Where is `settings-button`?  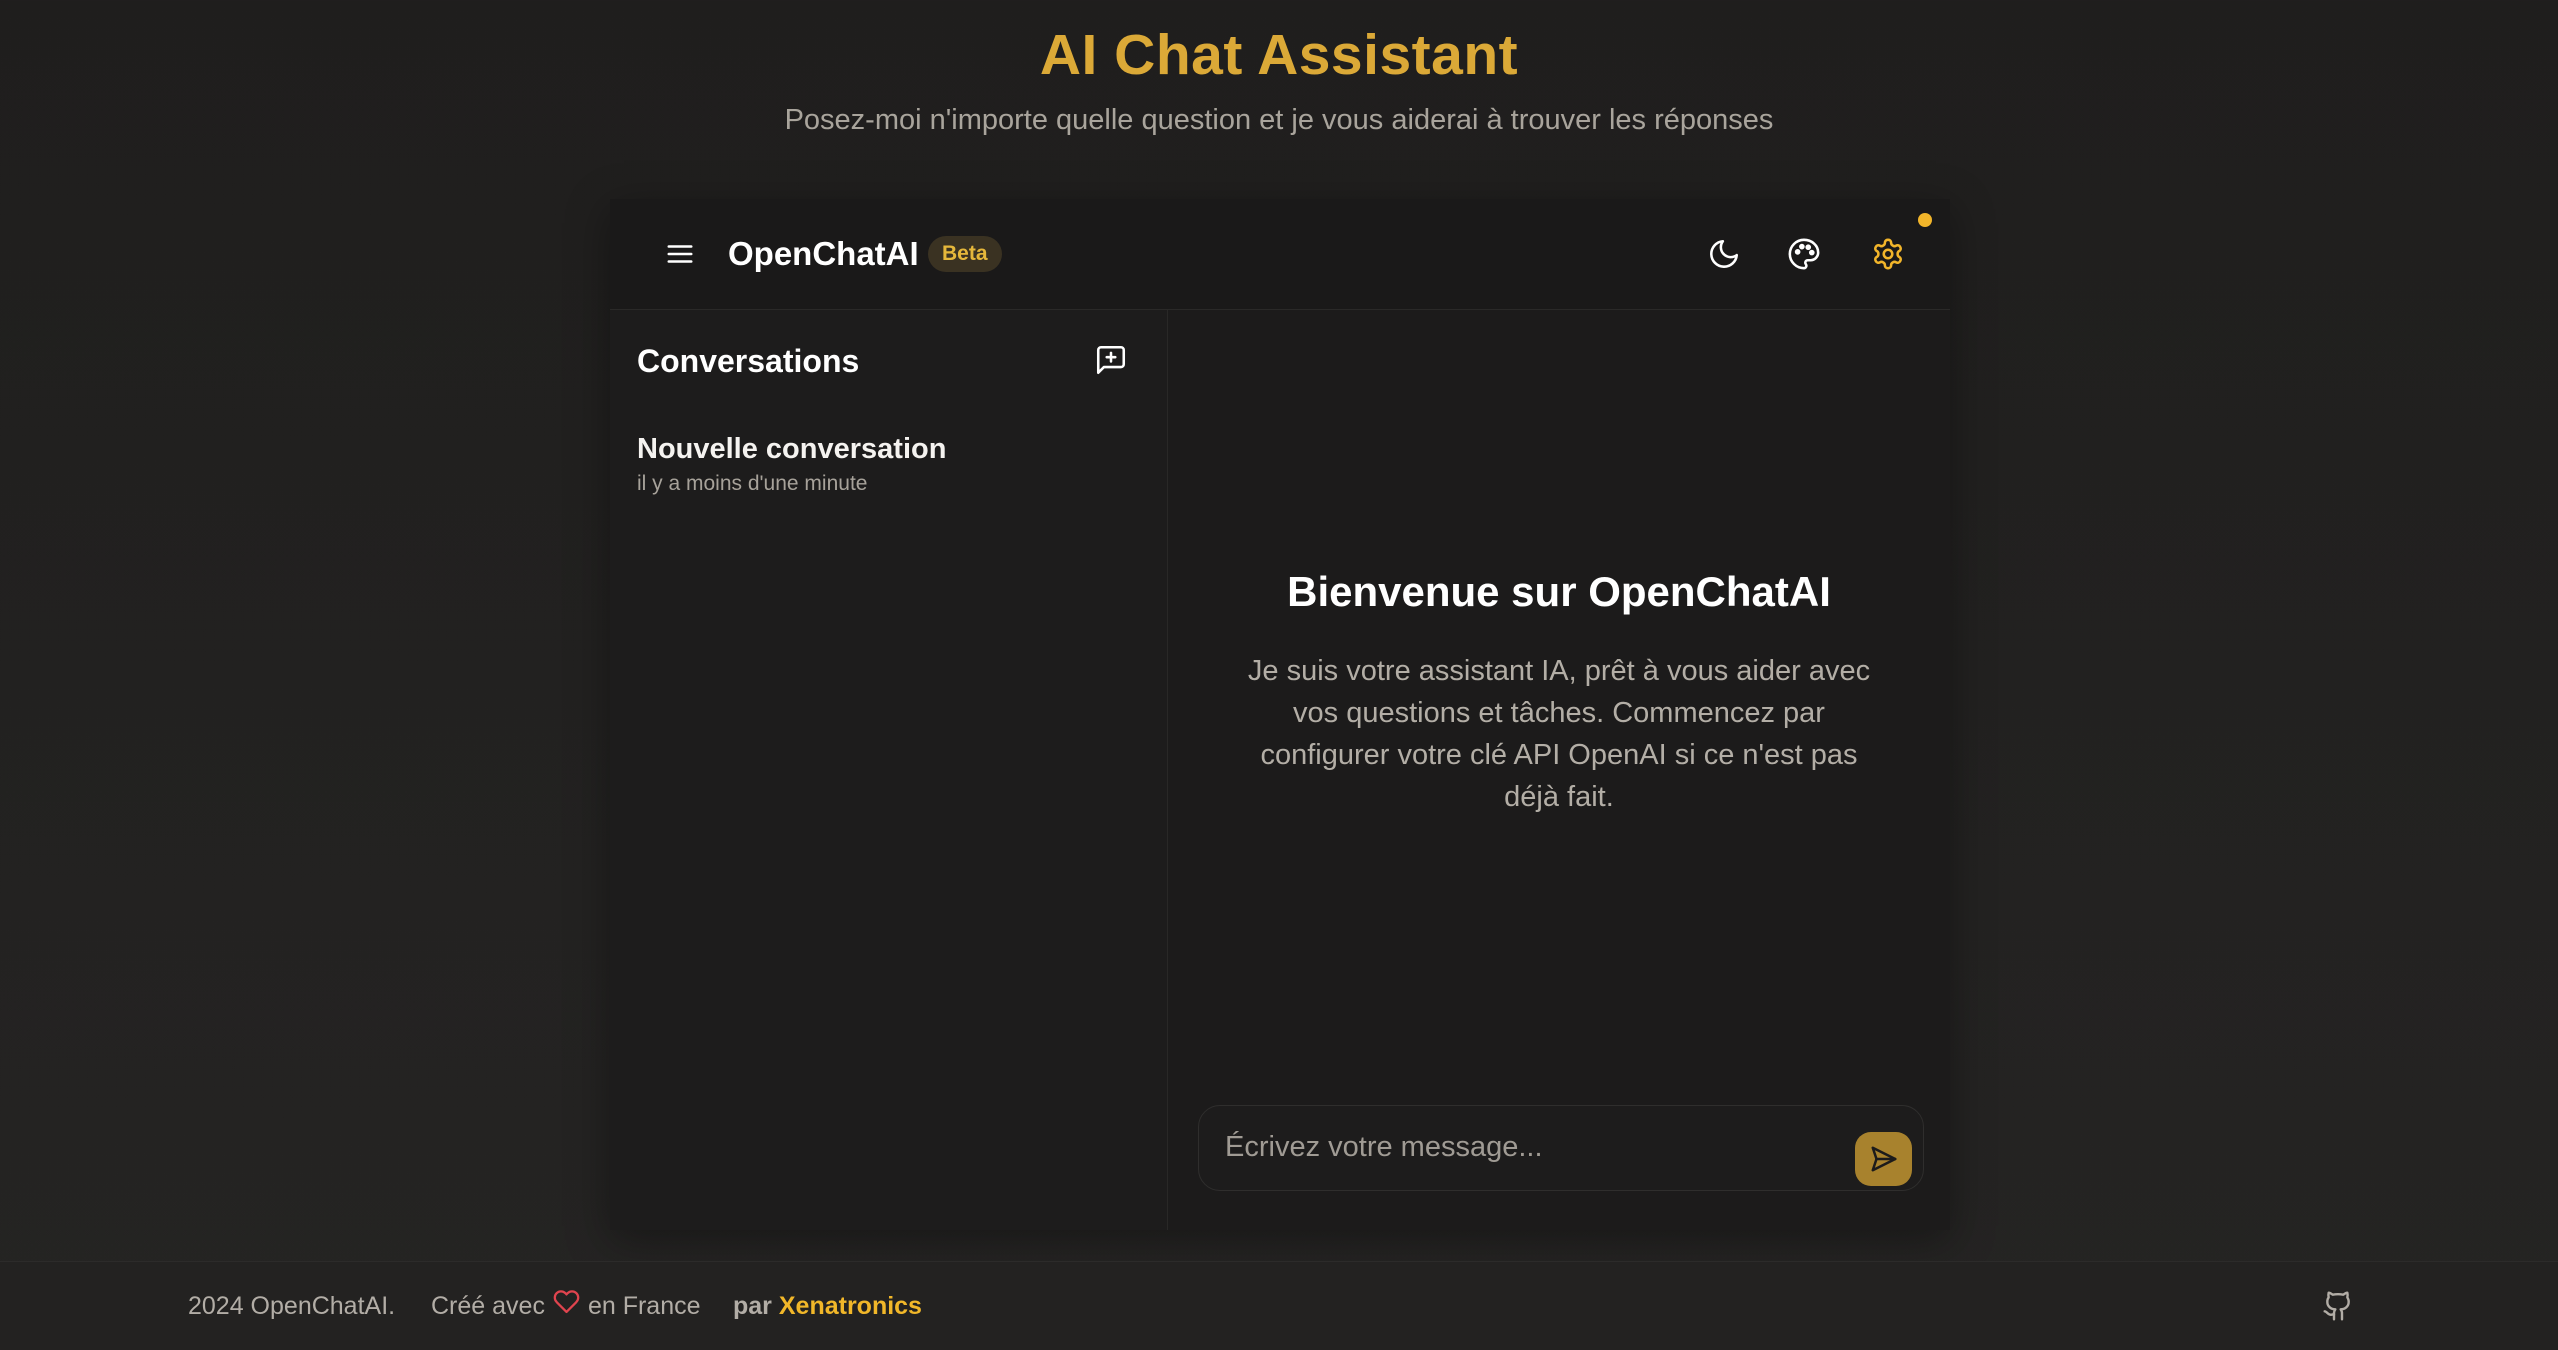 settings-button is located at coordinates (1888, 254).